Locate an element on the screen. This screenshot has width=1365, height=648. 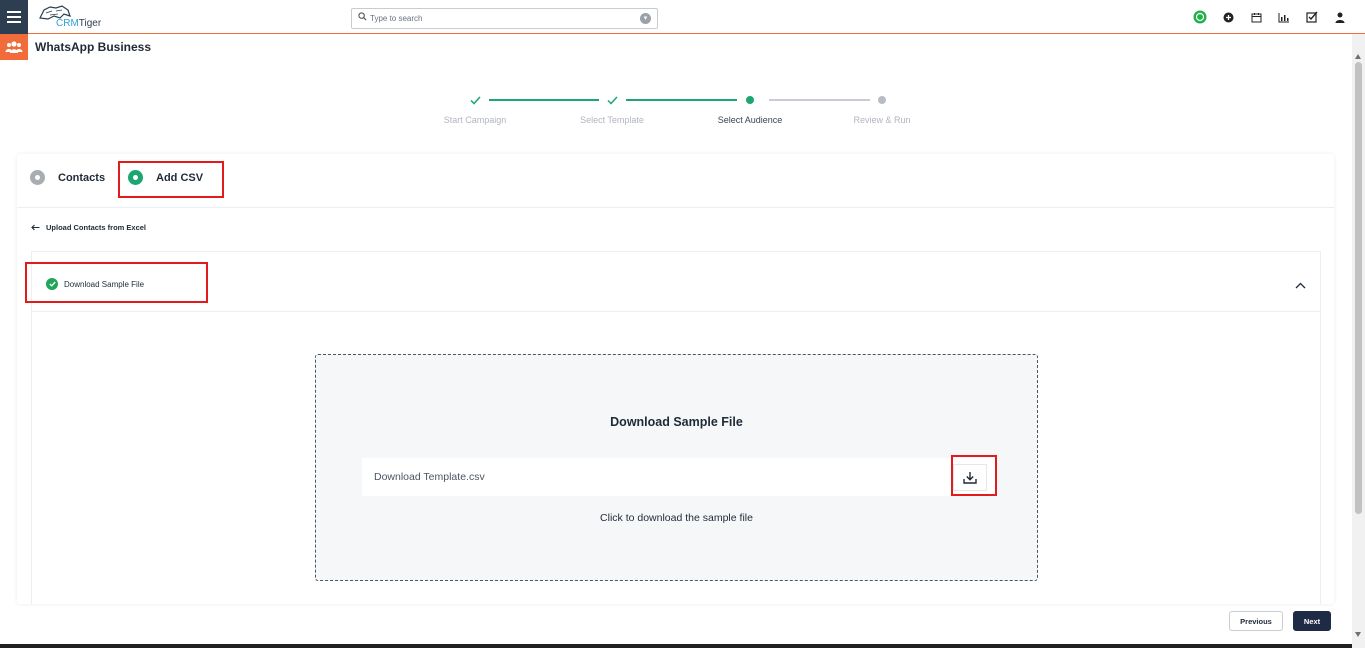
top-bar: CRMTiger ▾ is located at coordinates (682, 17).